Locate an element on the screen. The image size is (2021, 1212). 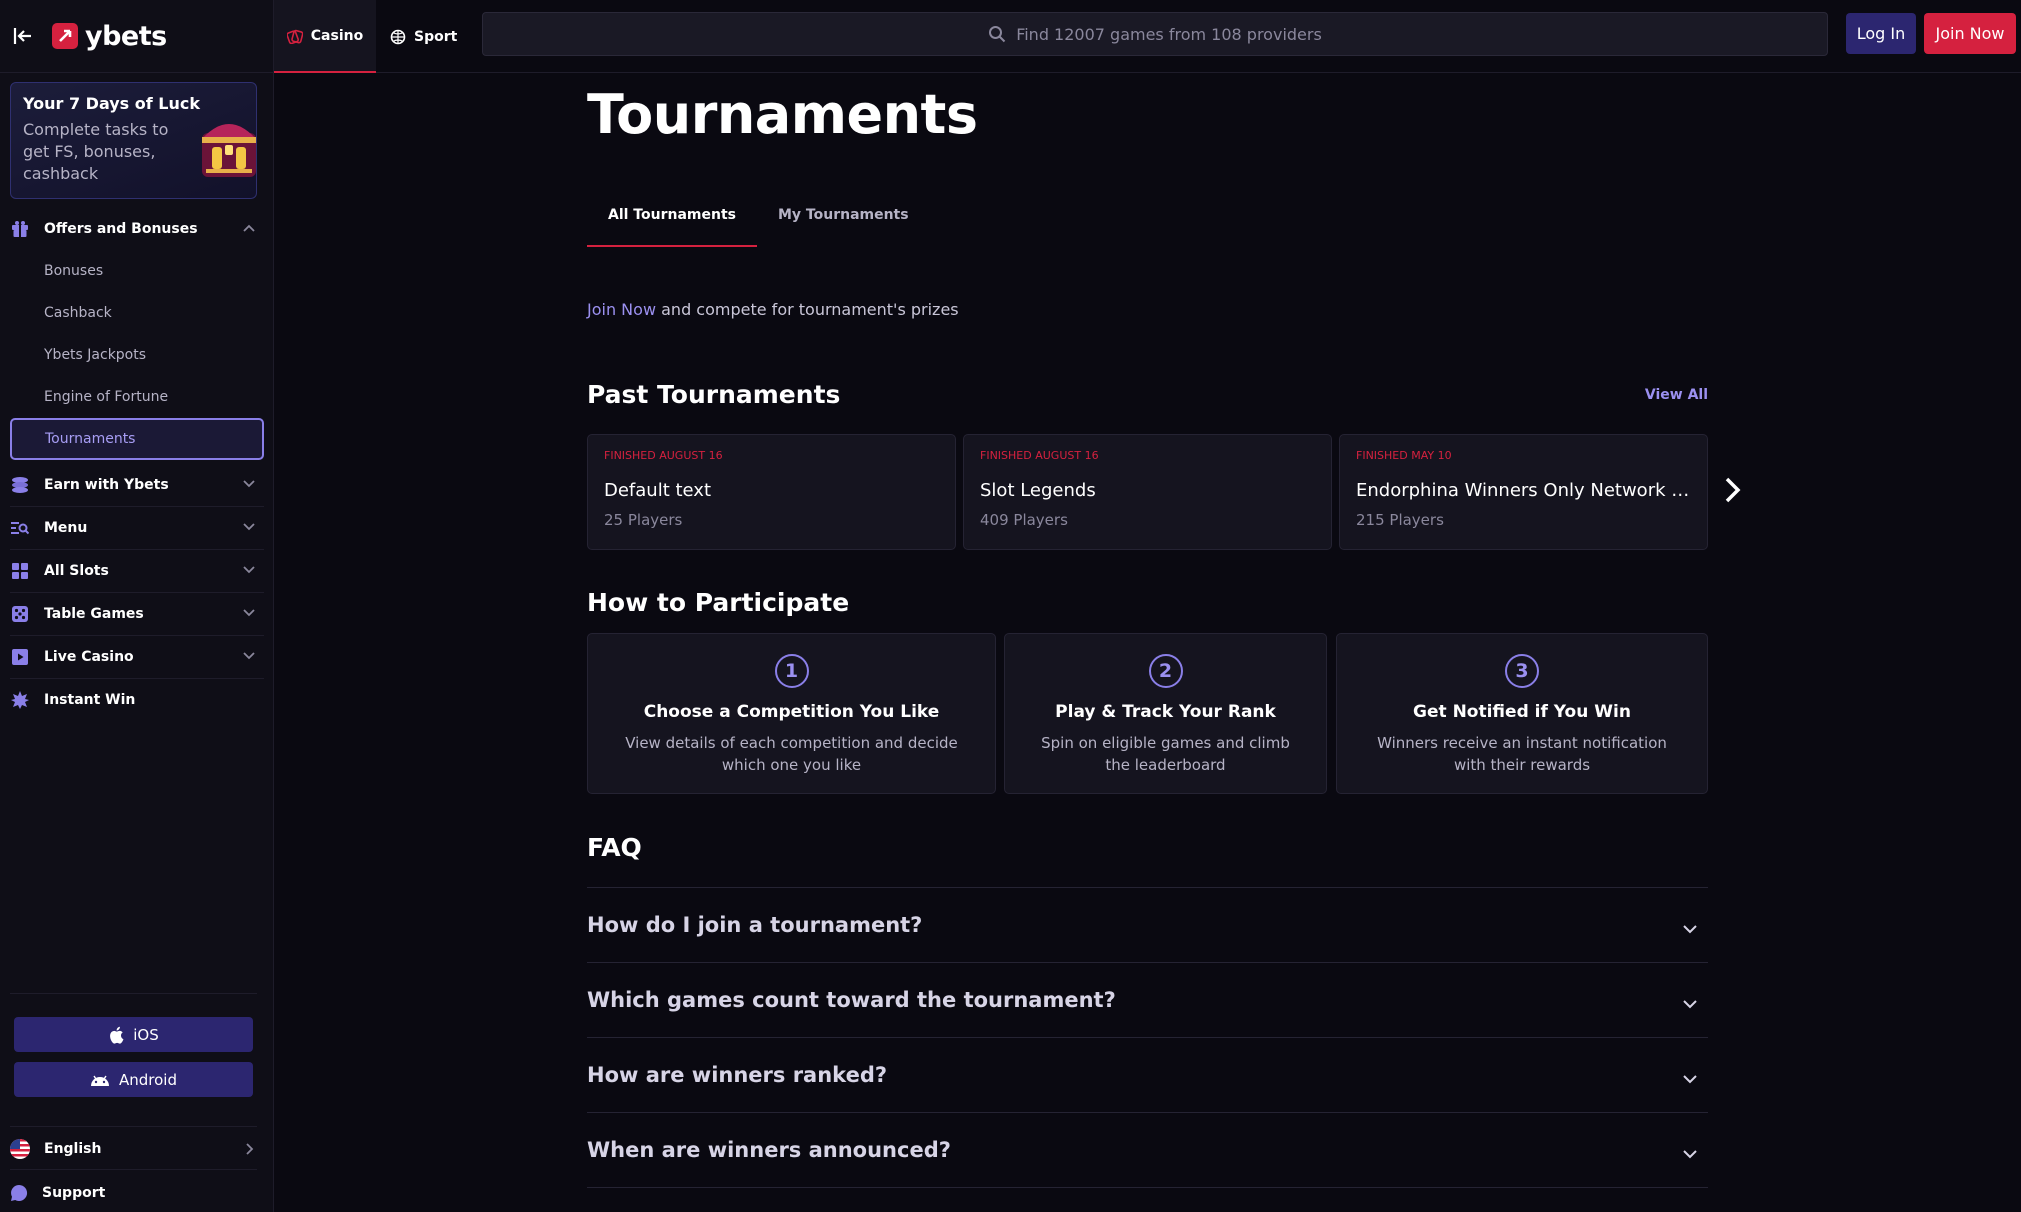
logo-text: ybets is located at coordinates (126, 36).